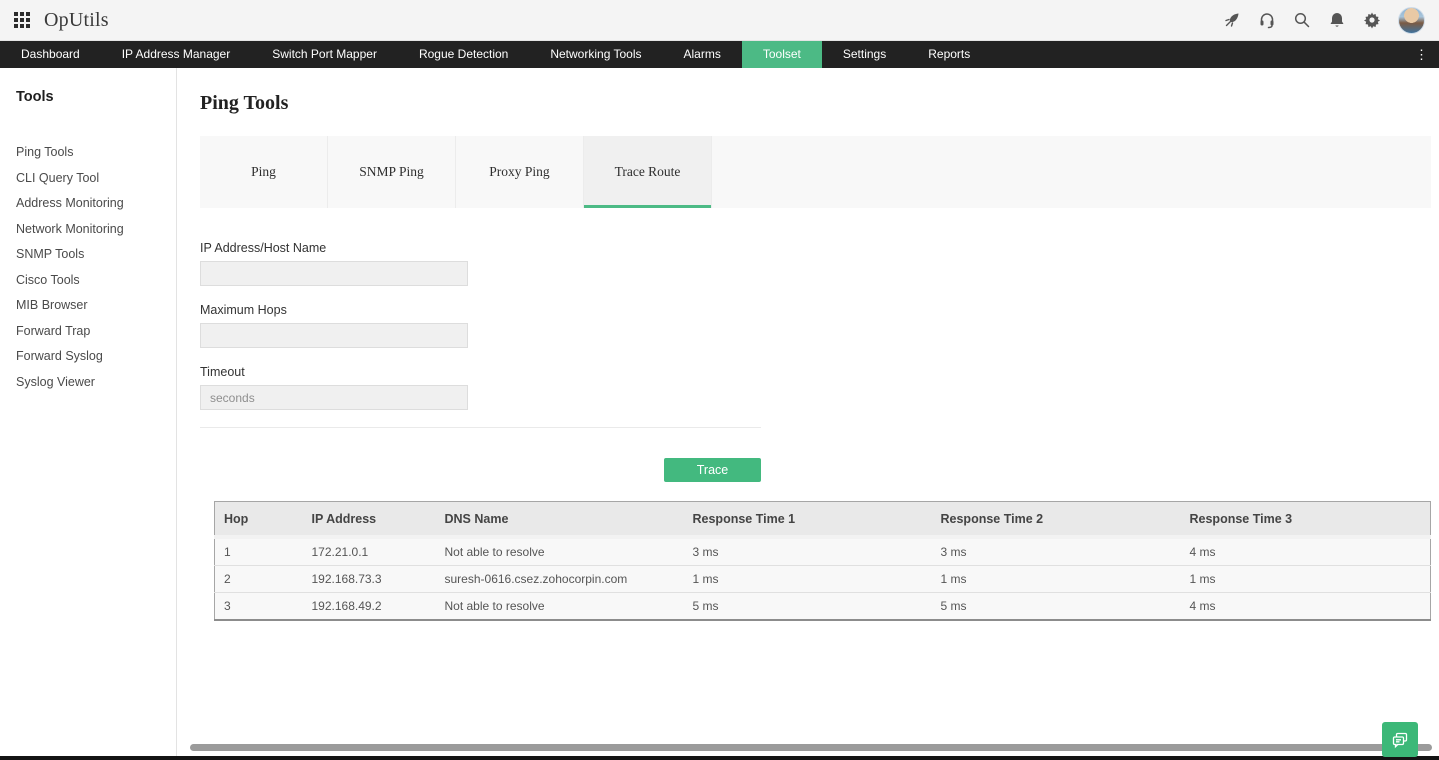 This screenshot has height=760, width=1439. Describe the element at coordinates (369, 606) in the screenshot. I see `cell-ip-address: 192.168.49.2` at that location.